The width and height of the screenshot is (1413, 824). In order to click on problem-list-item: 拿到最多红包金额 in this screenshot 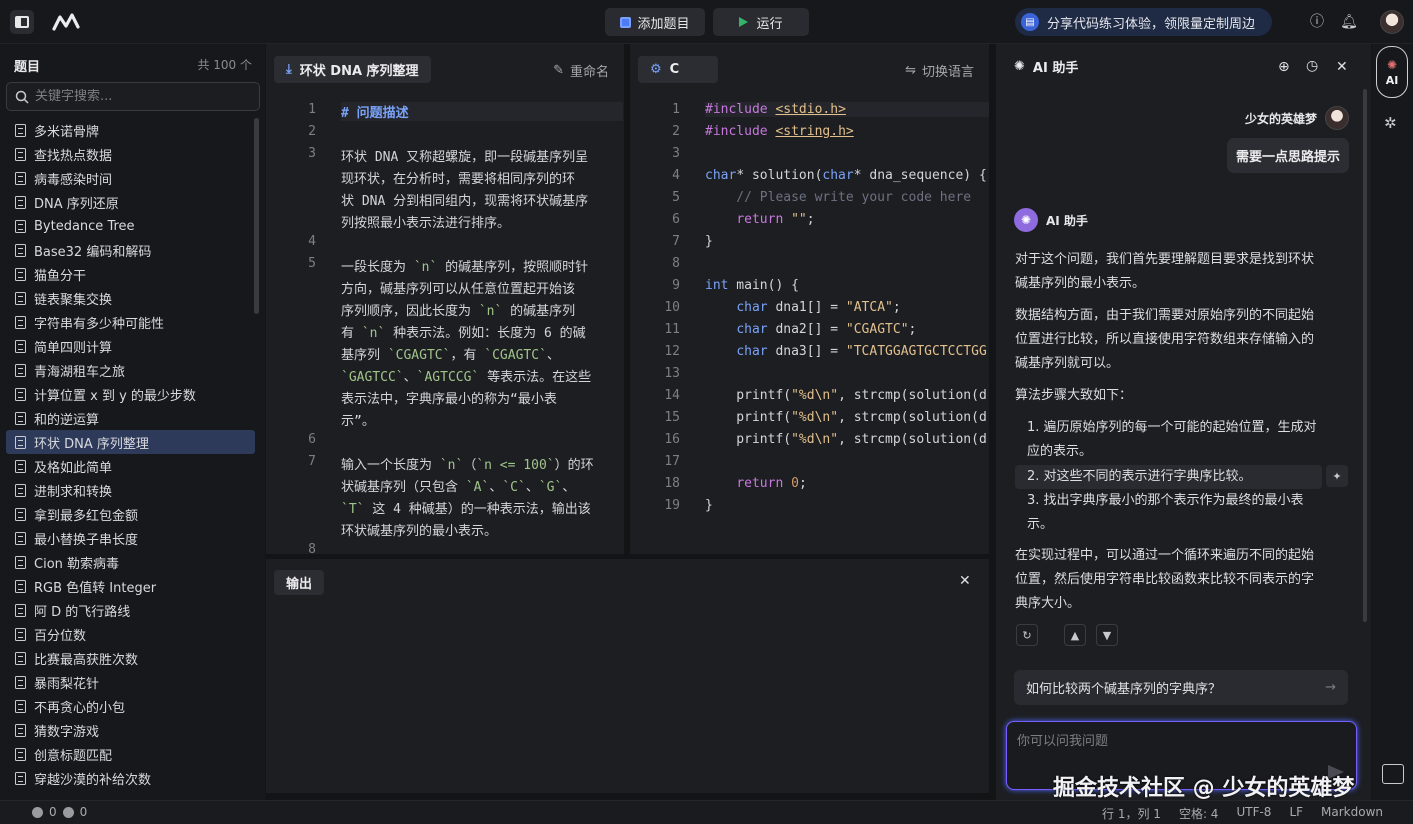, I will do `click(130, 514)`.